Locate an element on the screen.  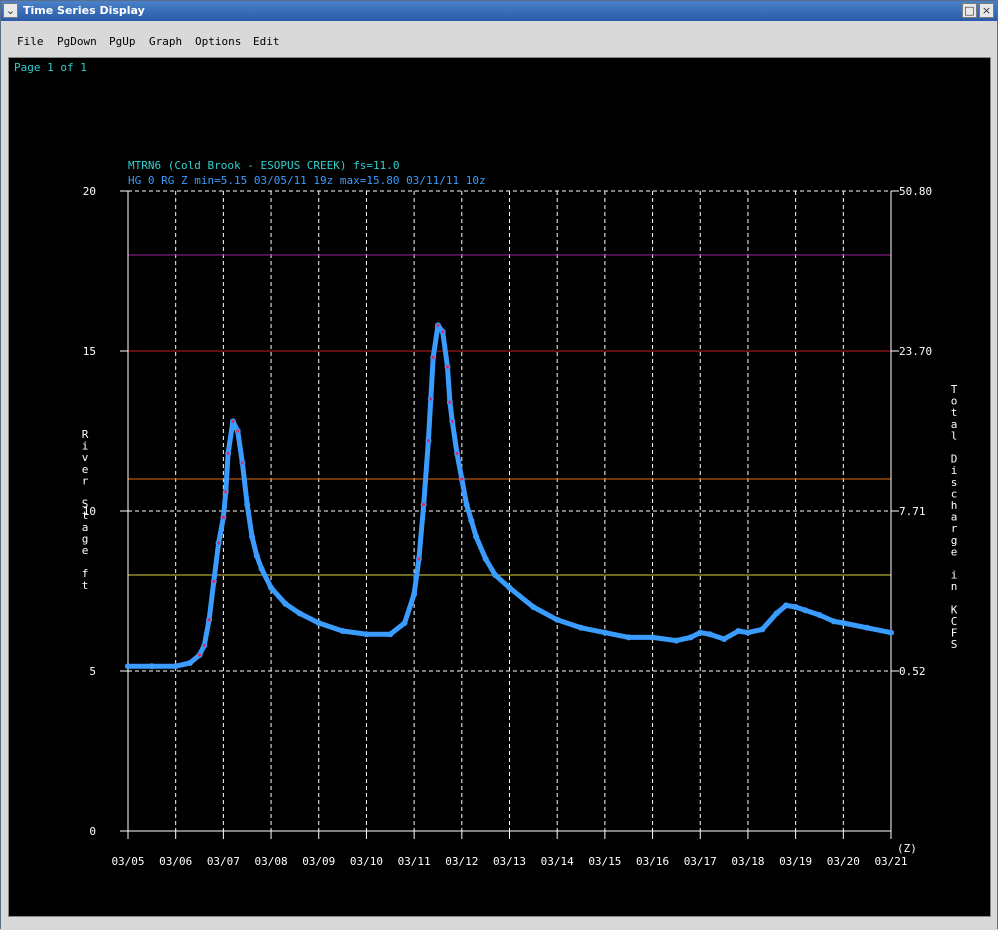
window-bottom-border is located at coordinates (499, 923).